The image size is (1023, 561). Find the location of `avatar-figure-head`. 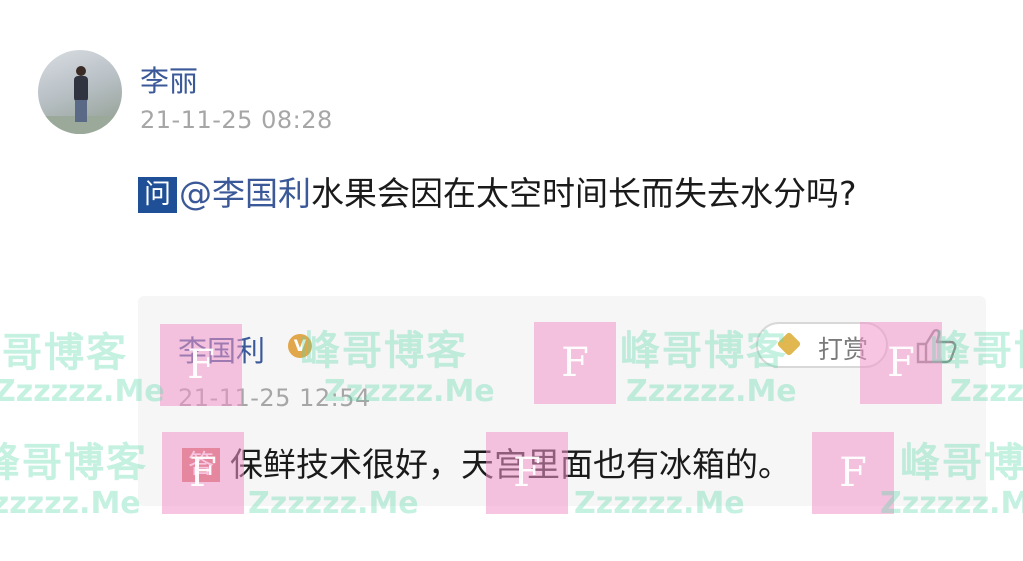

avatar-figure-head is located at coordinates (81, 71).